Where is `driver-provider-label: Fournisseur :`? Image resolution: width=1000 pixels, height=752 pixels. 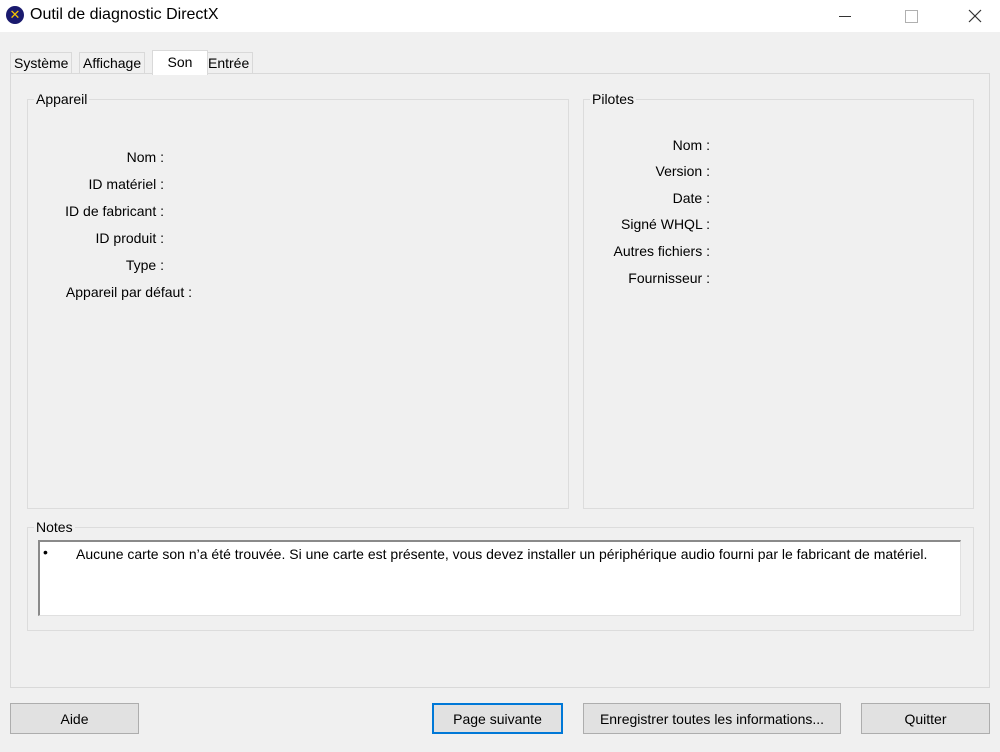
driver-provider-label: Fournisseur : is located at coordinates (669, 278).